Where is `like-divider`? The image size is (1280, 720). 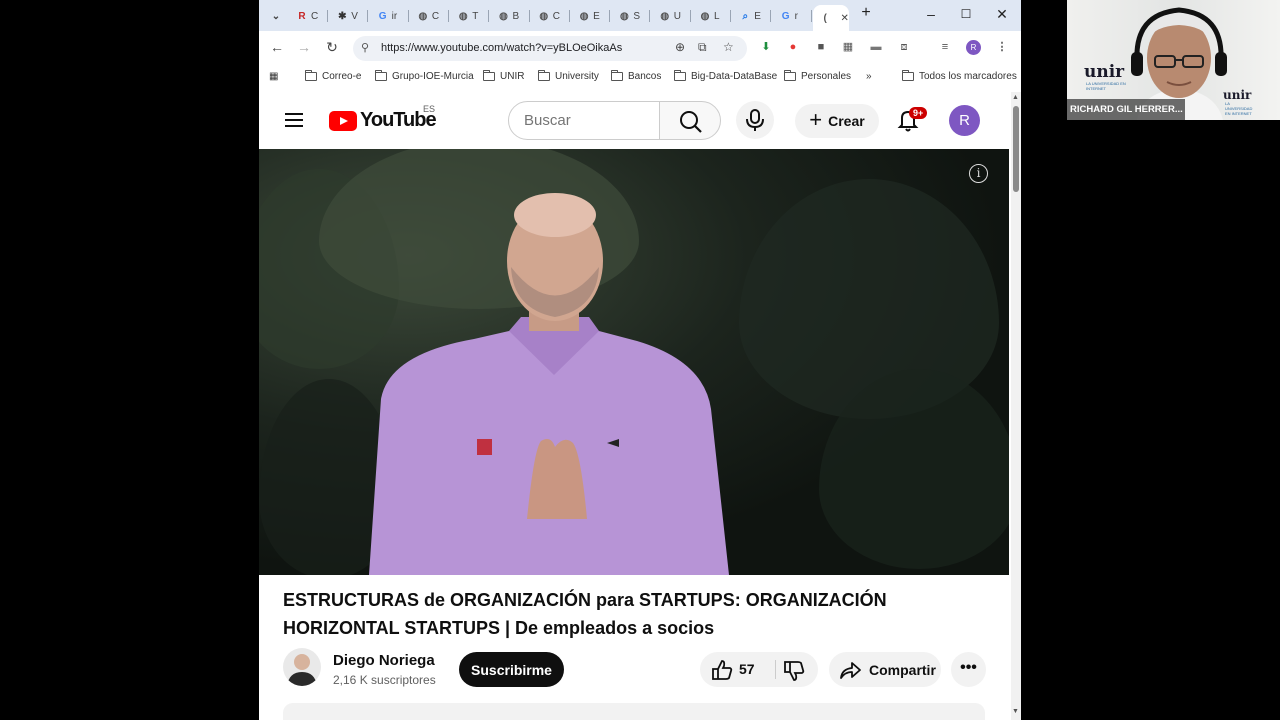
like-divider is located at coordinates (775, 669).